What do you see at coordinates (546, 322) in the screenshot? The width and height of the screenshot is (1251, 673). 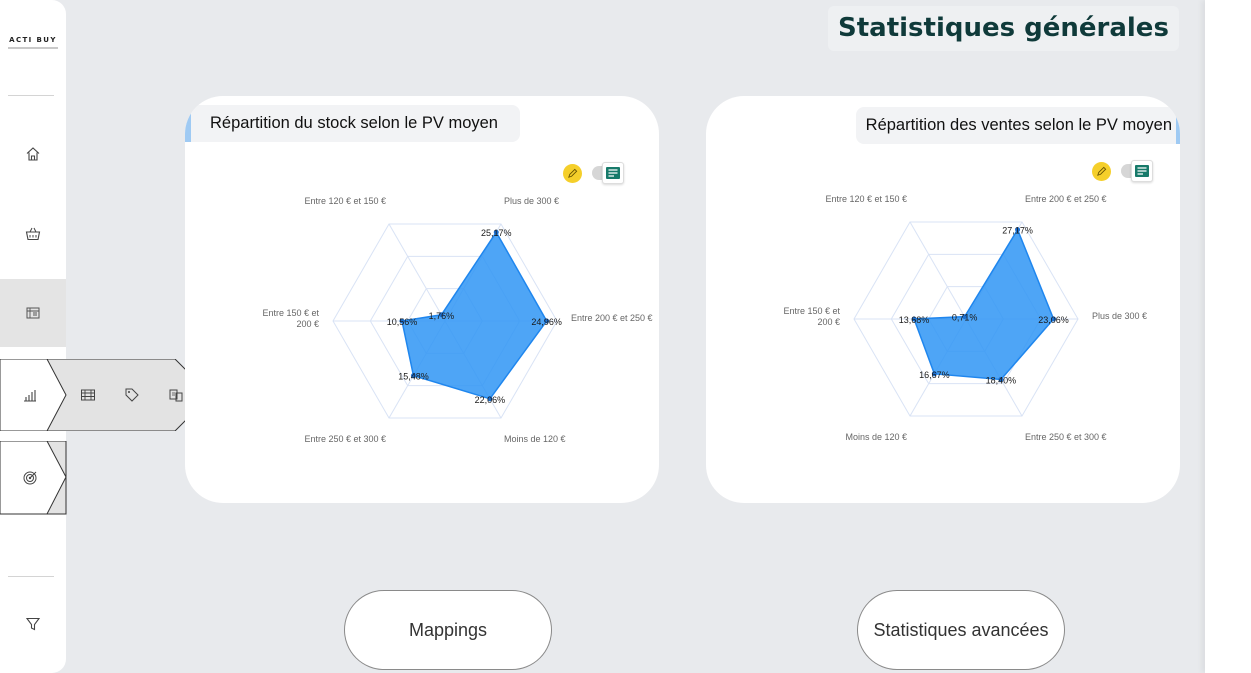 I see `radar-data-label: 24,96%` at bounding box center [546, 322].